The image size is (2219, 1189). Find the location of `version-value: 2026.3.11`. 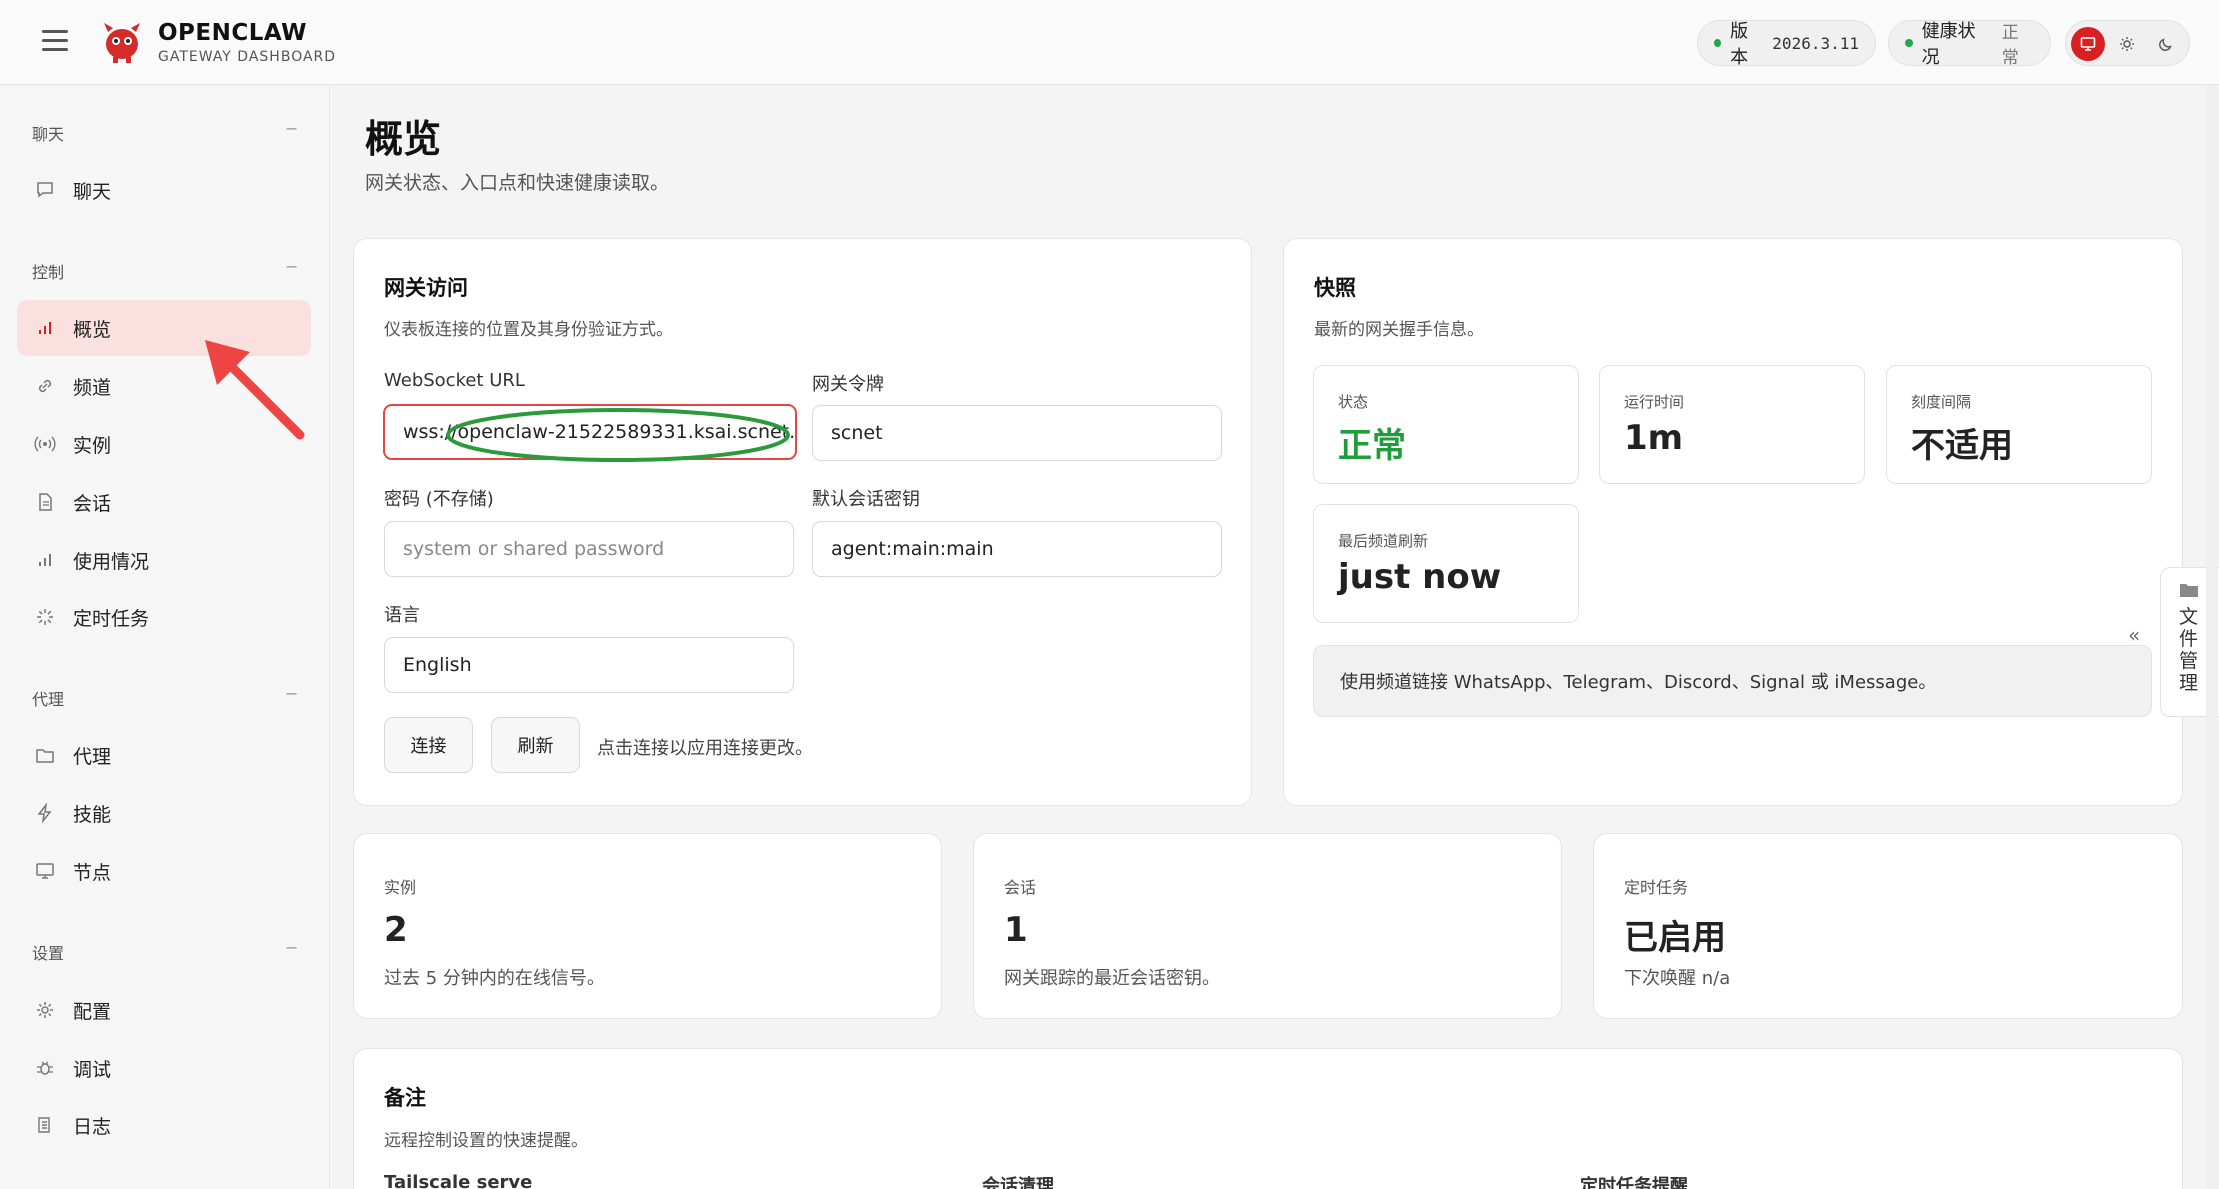

version-value: 2026.3.11 is located at coordinates (1815, 43).